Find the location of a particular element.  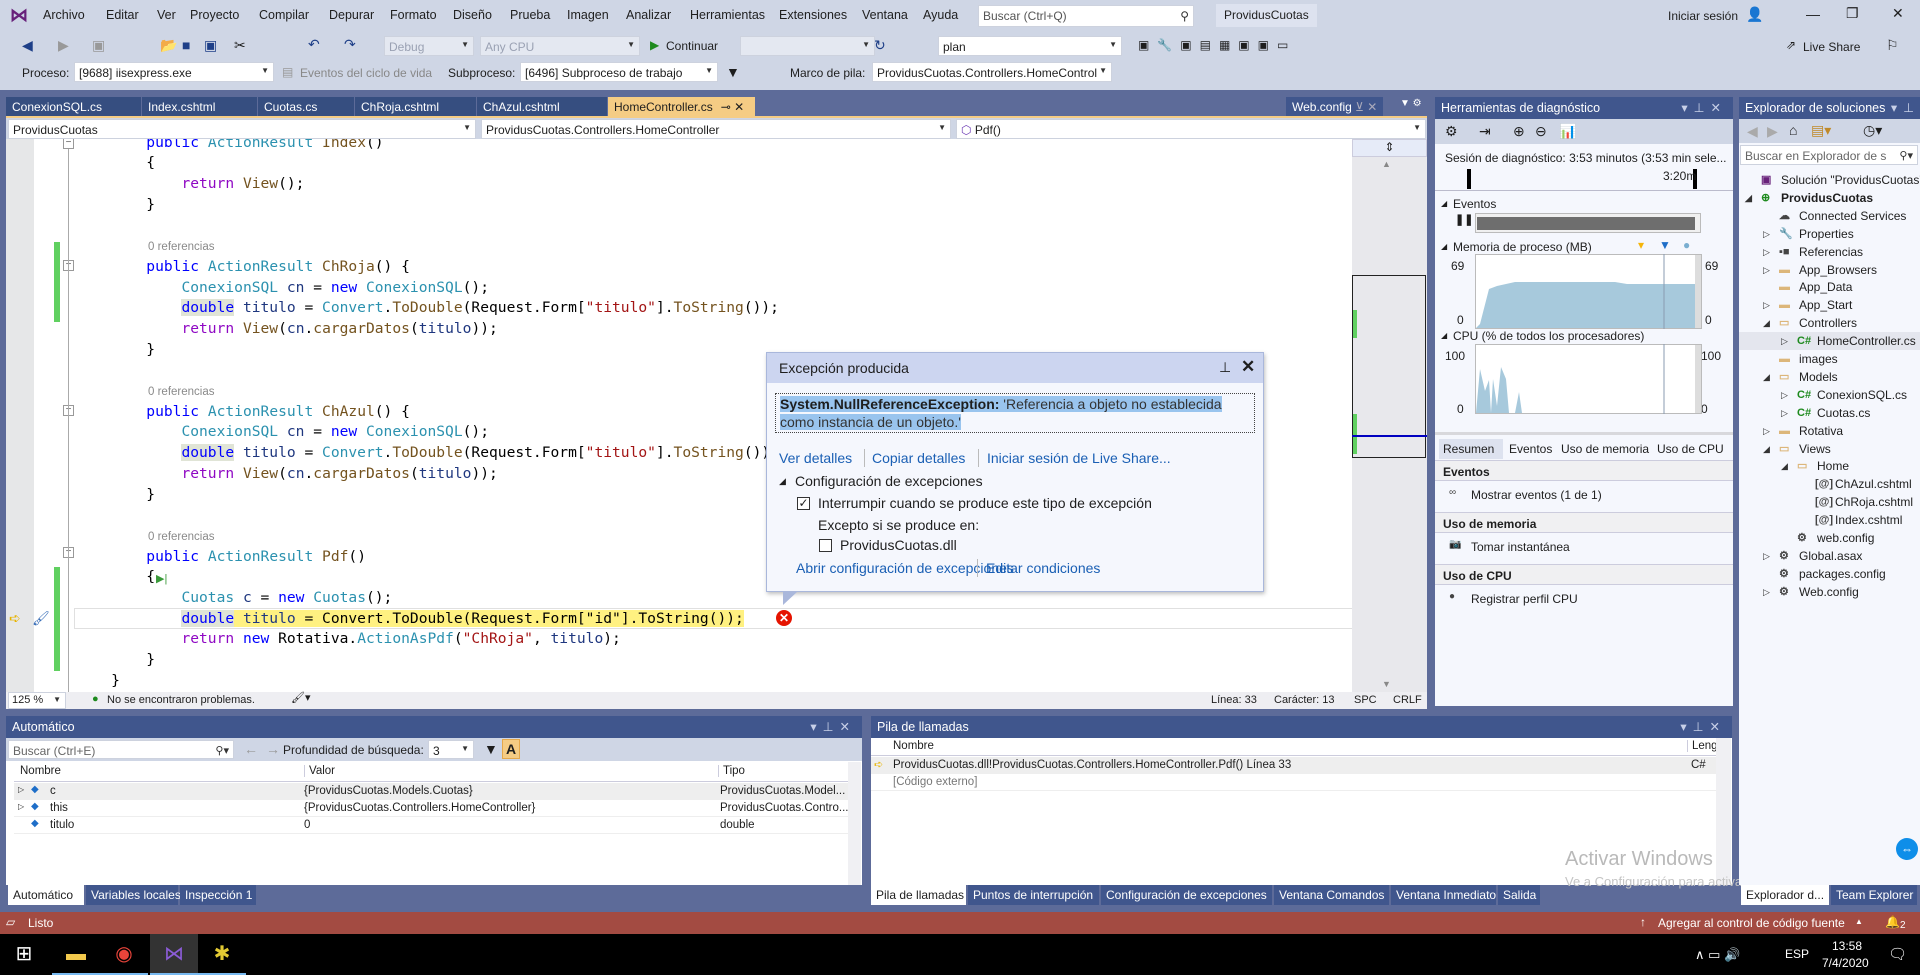

copy-details-link: Copiar detalles is located at coordinates (918, 458).